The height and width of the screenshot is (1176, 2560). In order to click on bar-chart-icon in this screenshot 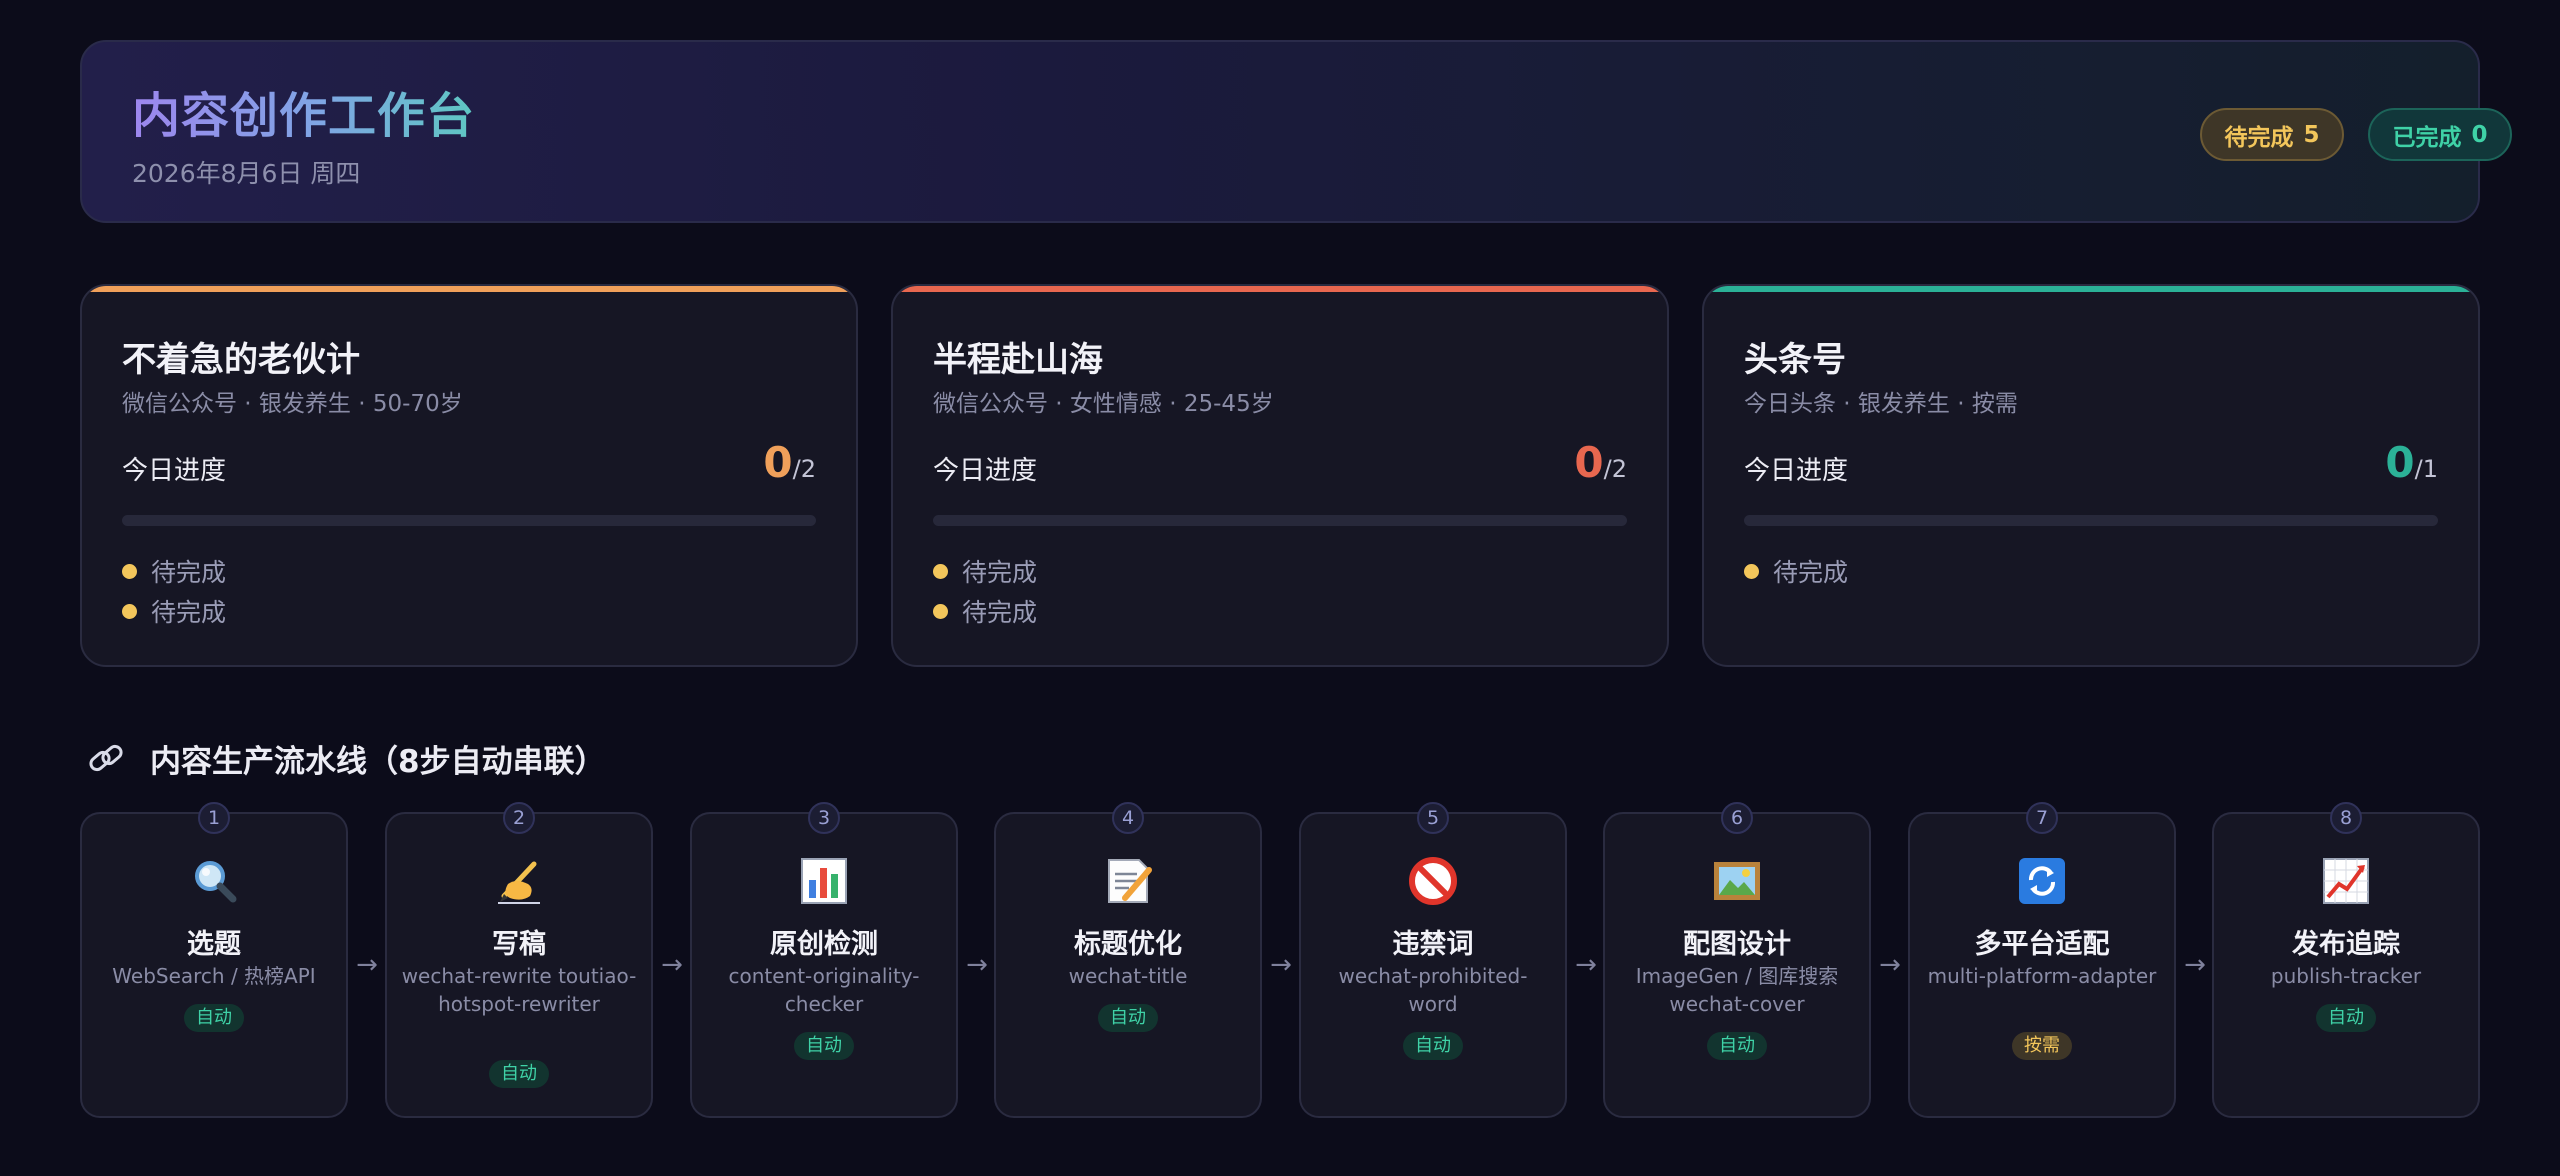, I will do `click(824, 881)`.